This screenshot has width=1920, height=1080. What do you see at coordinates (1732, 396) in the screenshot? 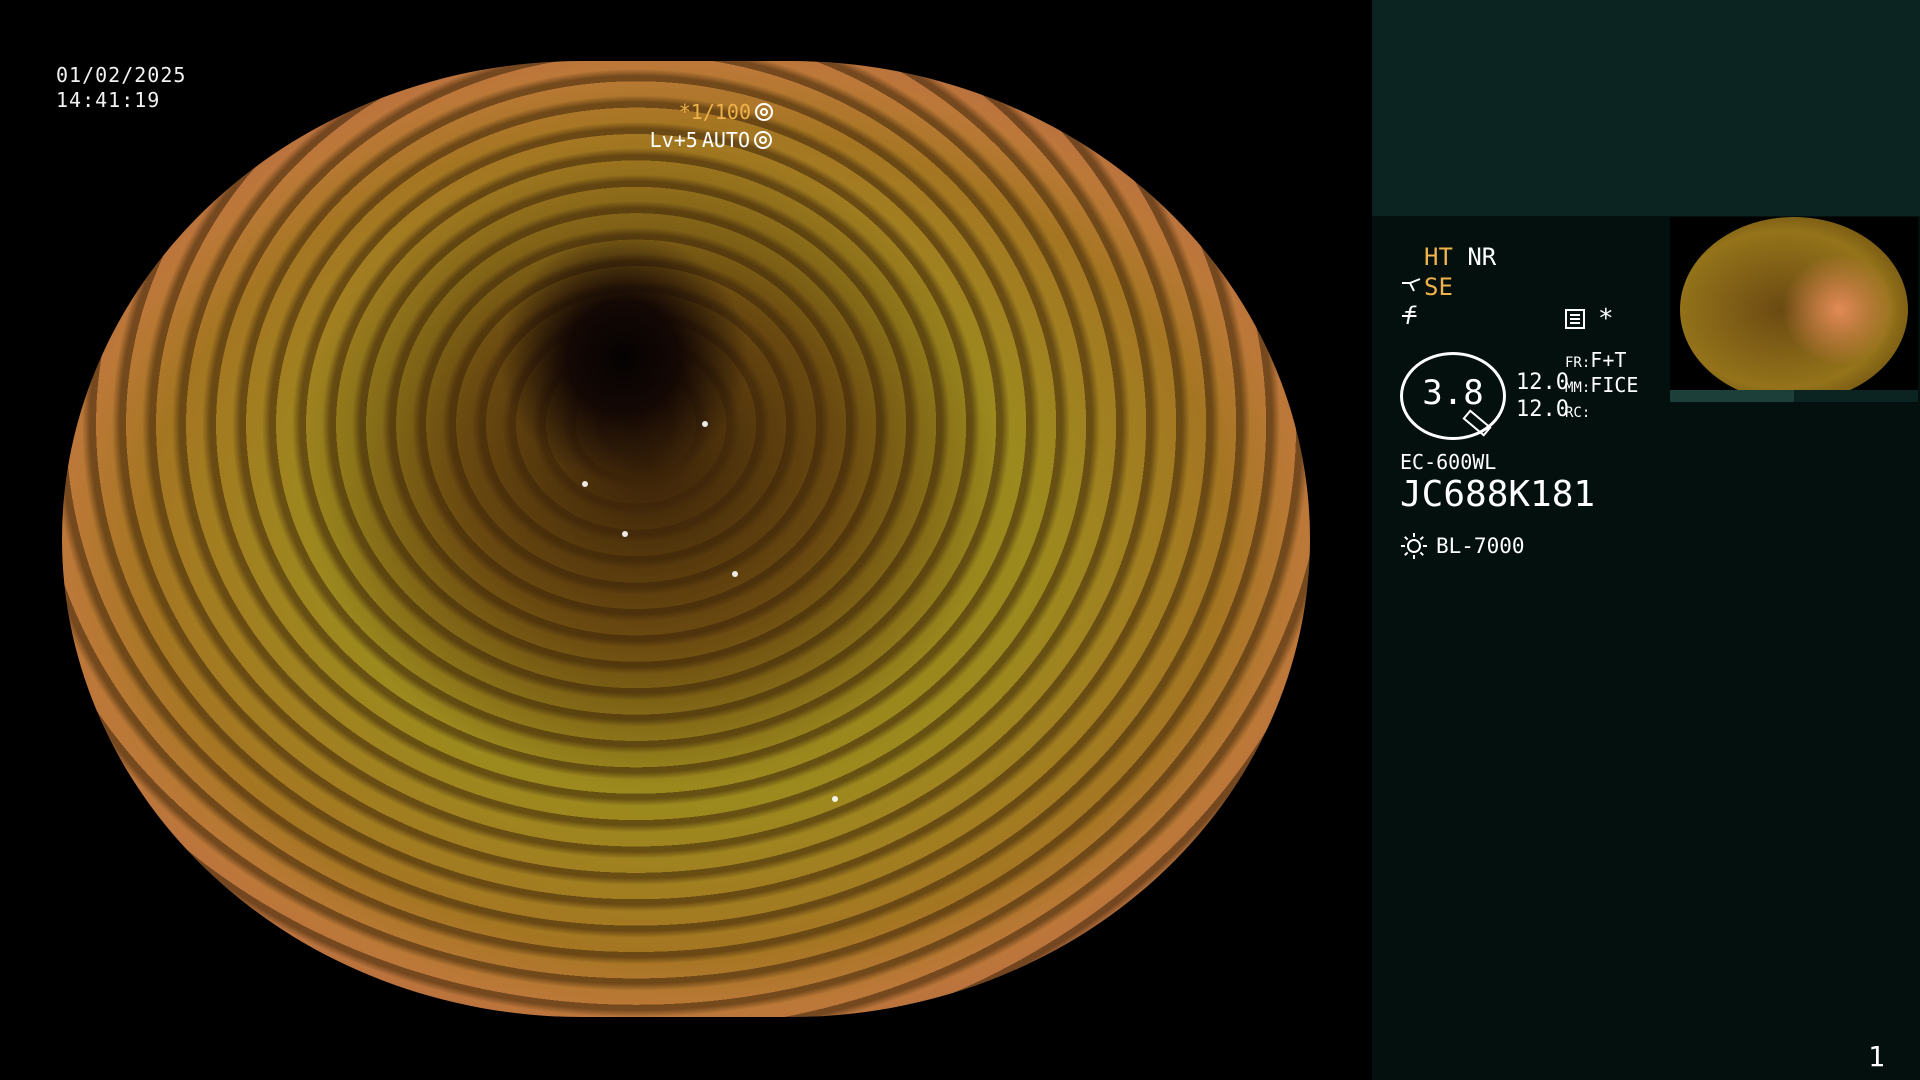
I see `thumbnail-progress-fill` at bounding box center [1732, 396].